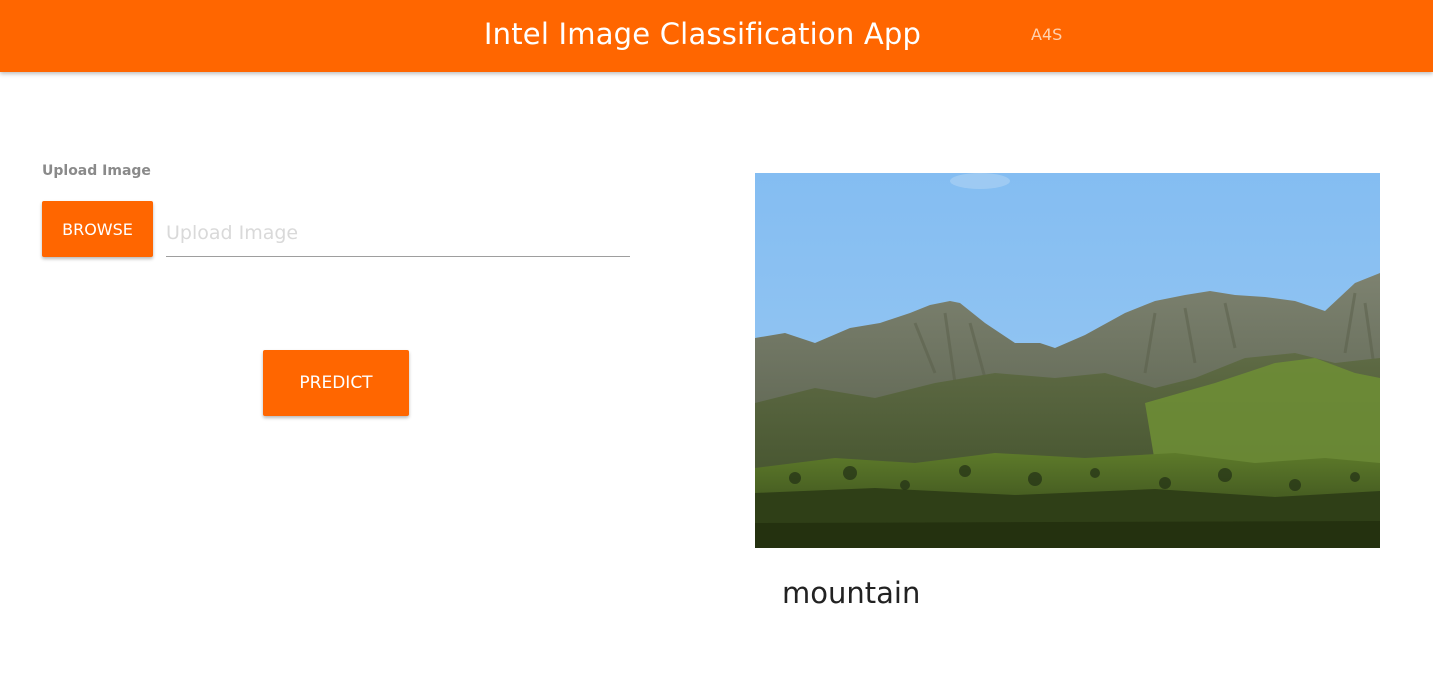 Image resolution: width=1433 pixels, height=696 pixels. Describe the element at coordinates (398, 233) in the screenshot. I see `upload-image-field` at that location.